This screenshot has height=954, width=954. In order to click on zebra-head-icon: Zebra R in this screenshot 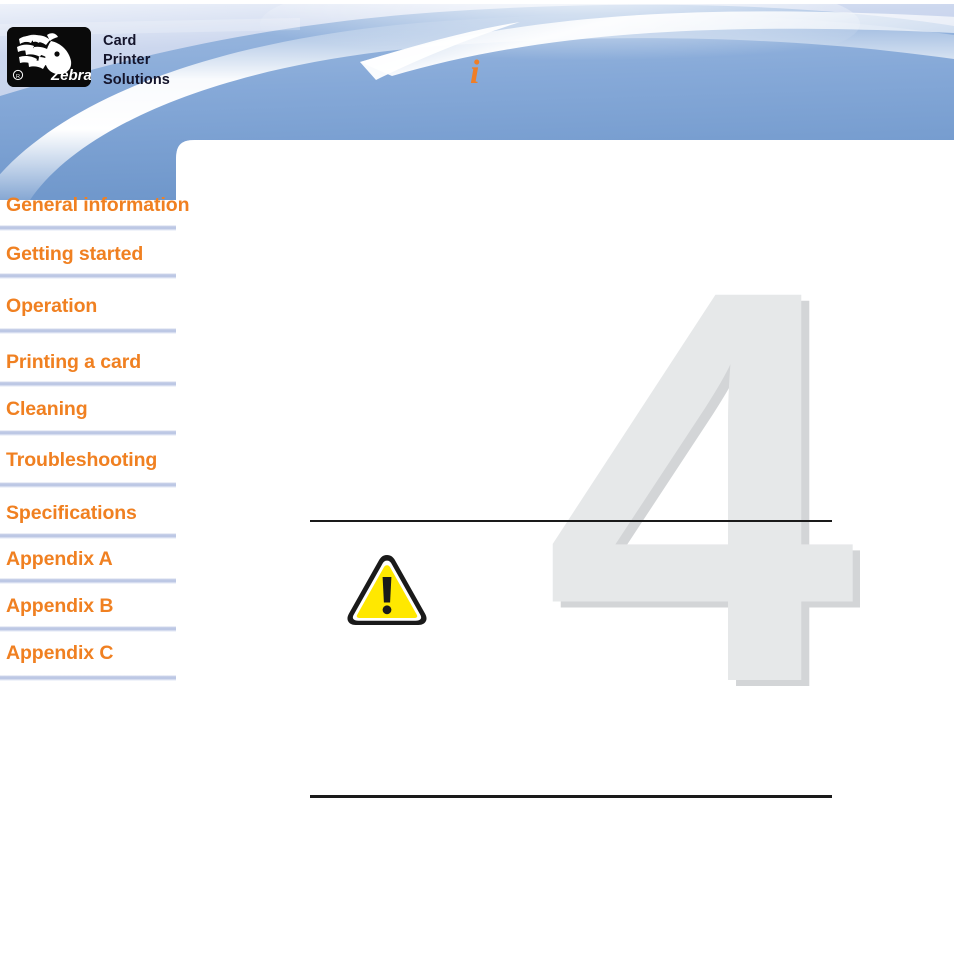, I will do `click(49, 57)`.